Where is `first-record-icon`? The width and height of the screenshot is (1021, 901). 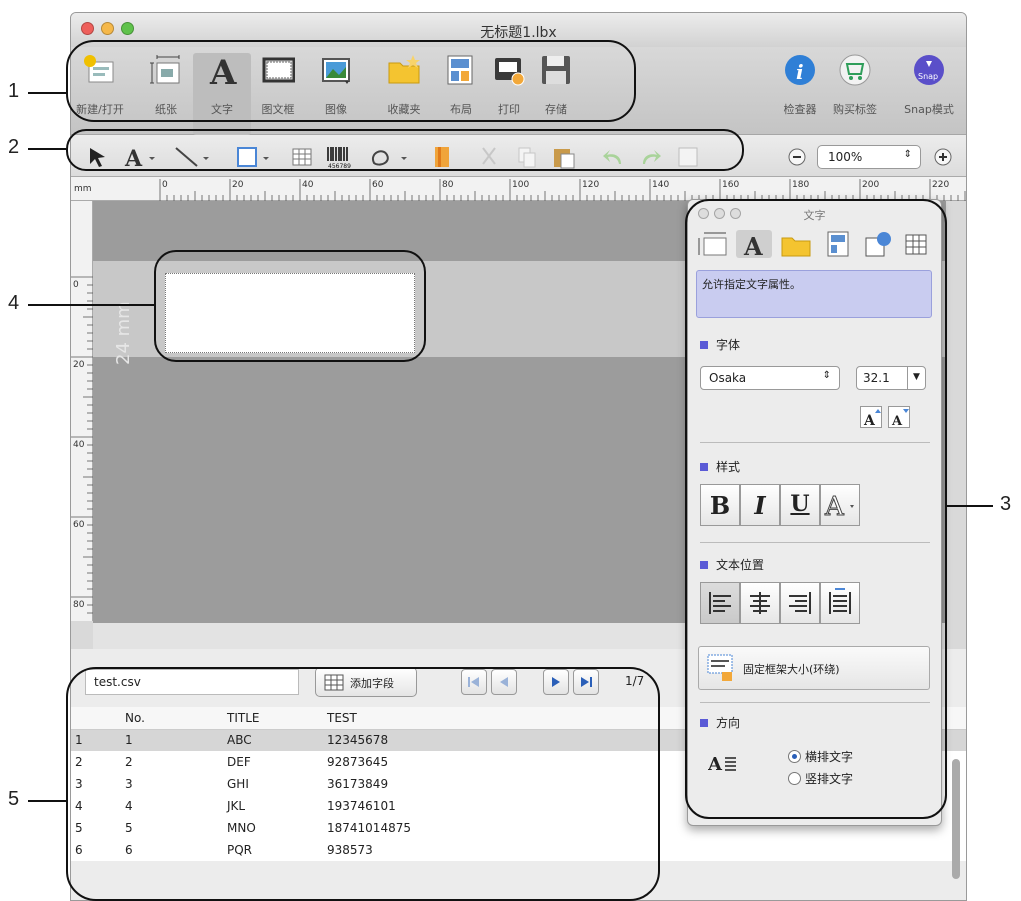 first-record-icon is located at coordinates (474, 682).